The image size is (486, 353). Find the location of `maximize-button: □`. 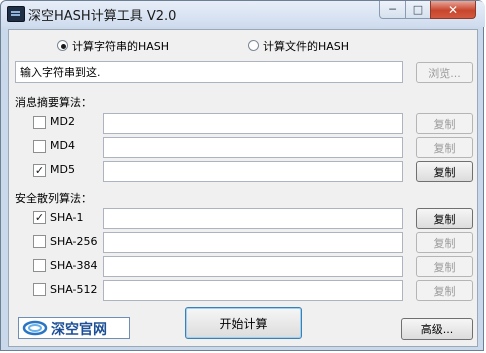

maximize-button: □ is located at coordinates (418, 10).